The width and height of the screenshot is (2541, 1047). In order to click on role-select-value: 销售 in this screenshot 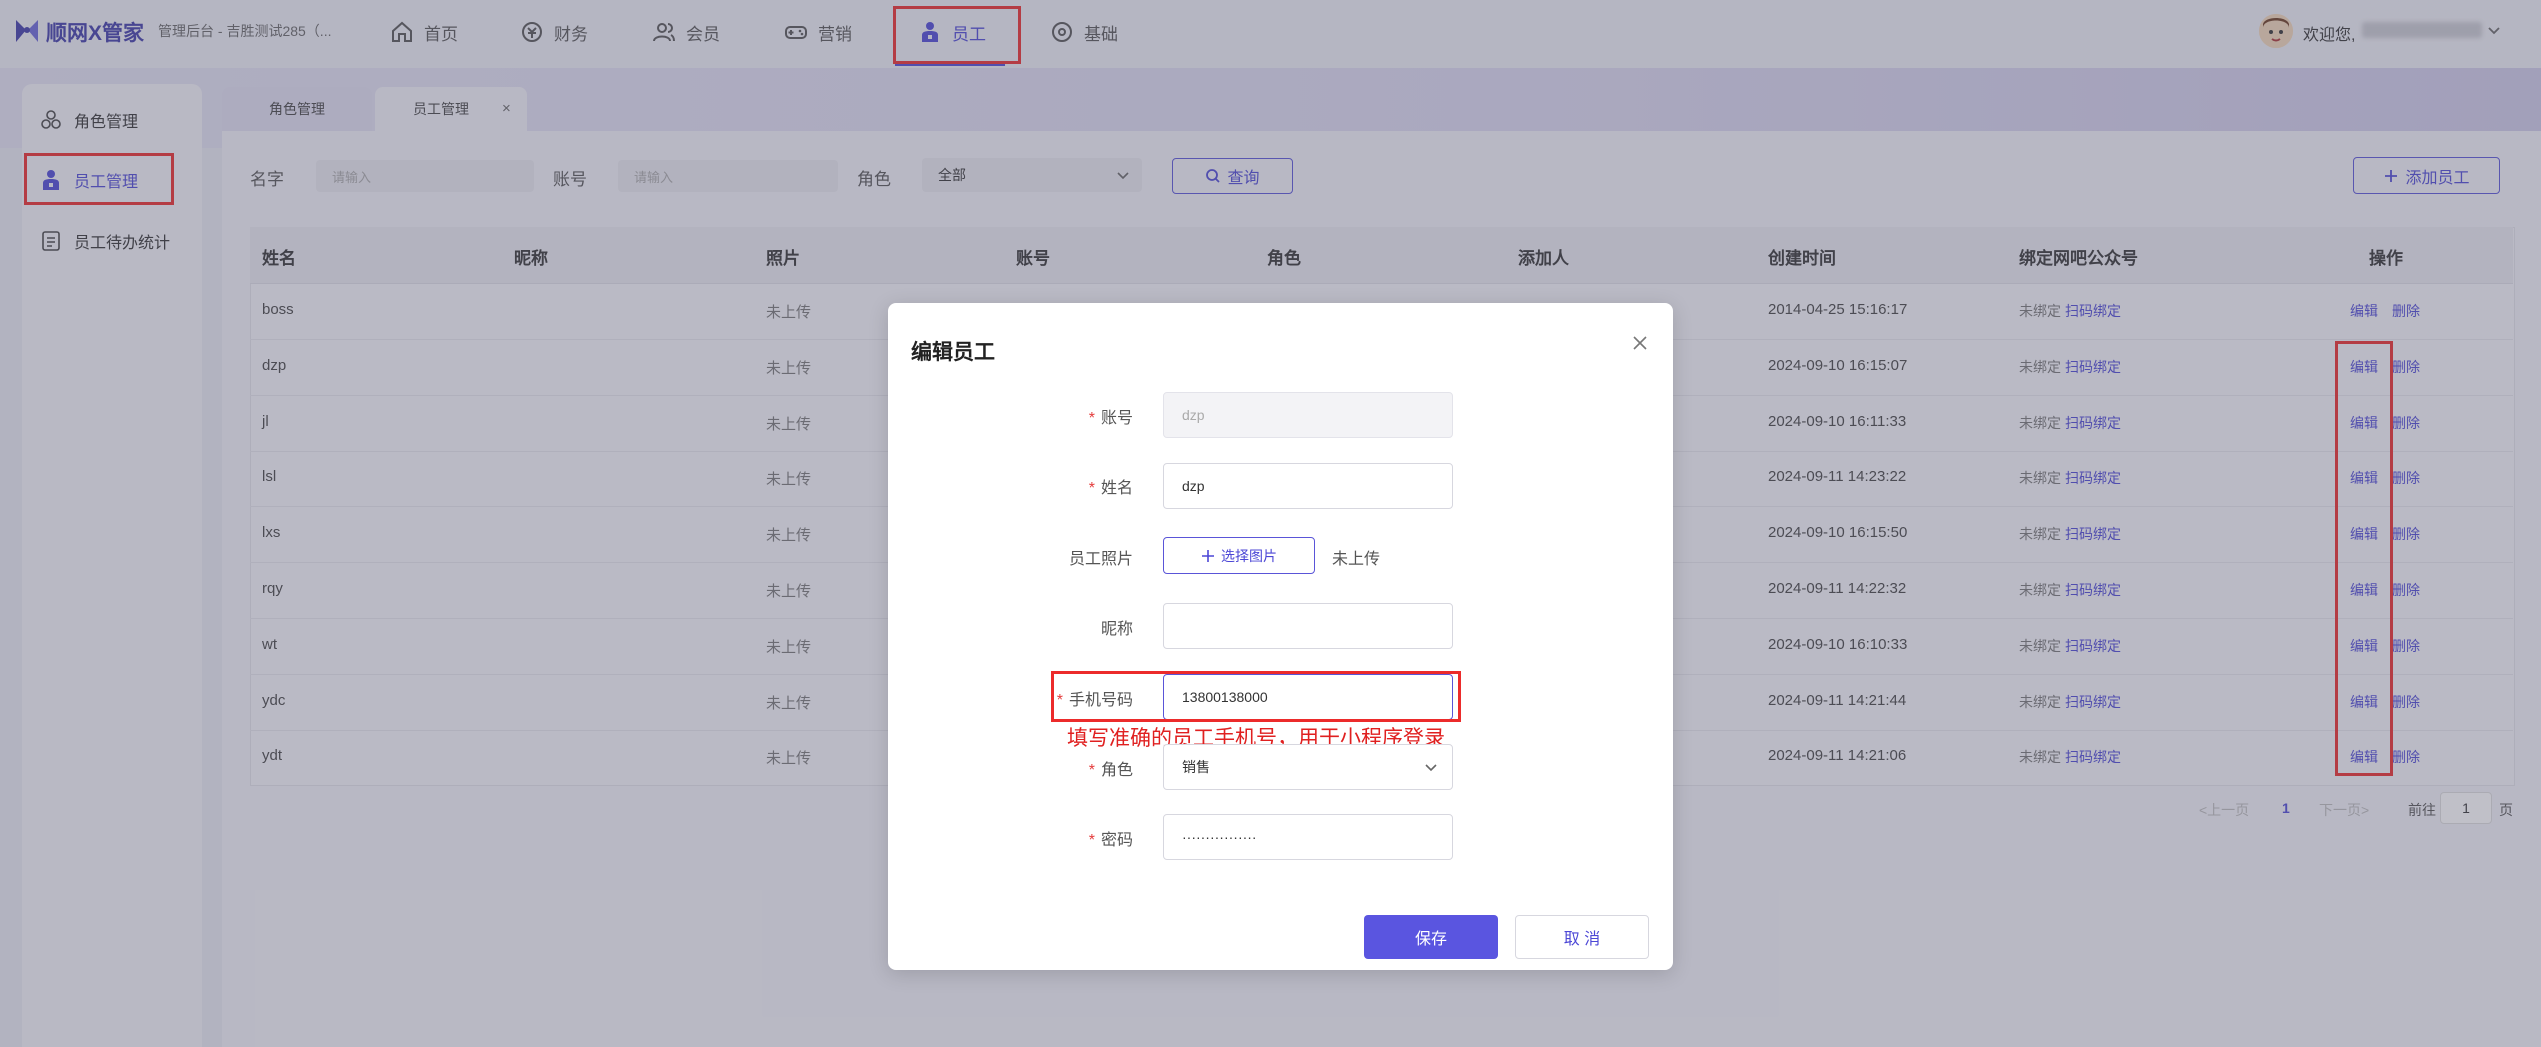, I will do `click(1196, 767)`.